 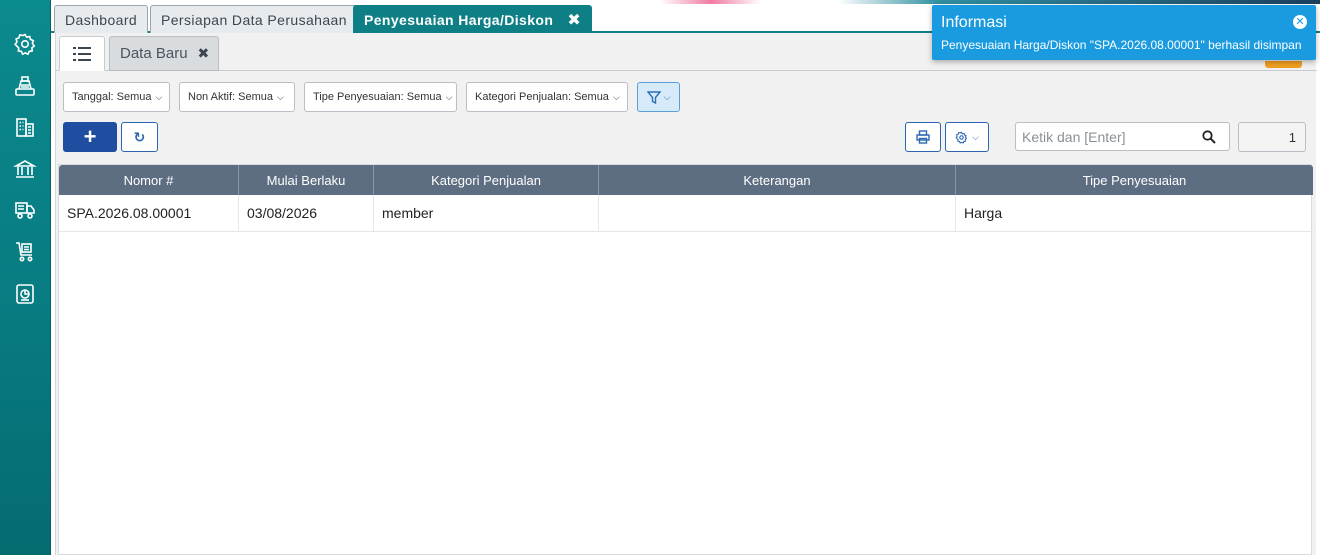 I want to click on print-button, so click(x=923, y=137).